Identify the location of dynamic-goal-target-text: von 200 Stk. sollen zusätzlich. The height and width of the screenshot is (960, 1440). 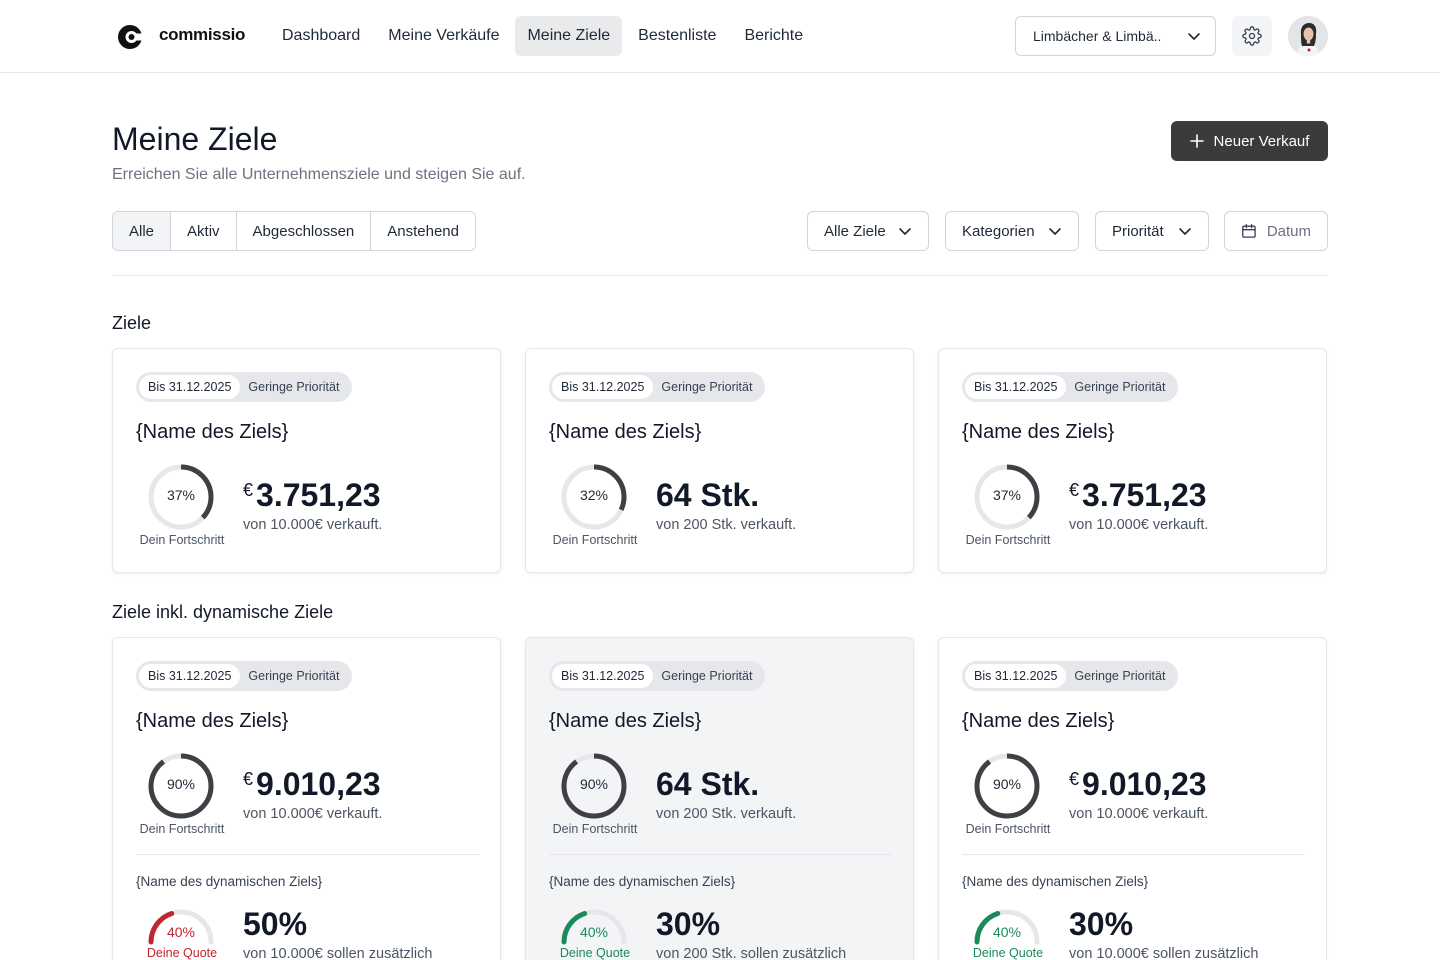
(751, 953).